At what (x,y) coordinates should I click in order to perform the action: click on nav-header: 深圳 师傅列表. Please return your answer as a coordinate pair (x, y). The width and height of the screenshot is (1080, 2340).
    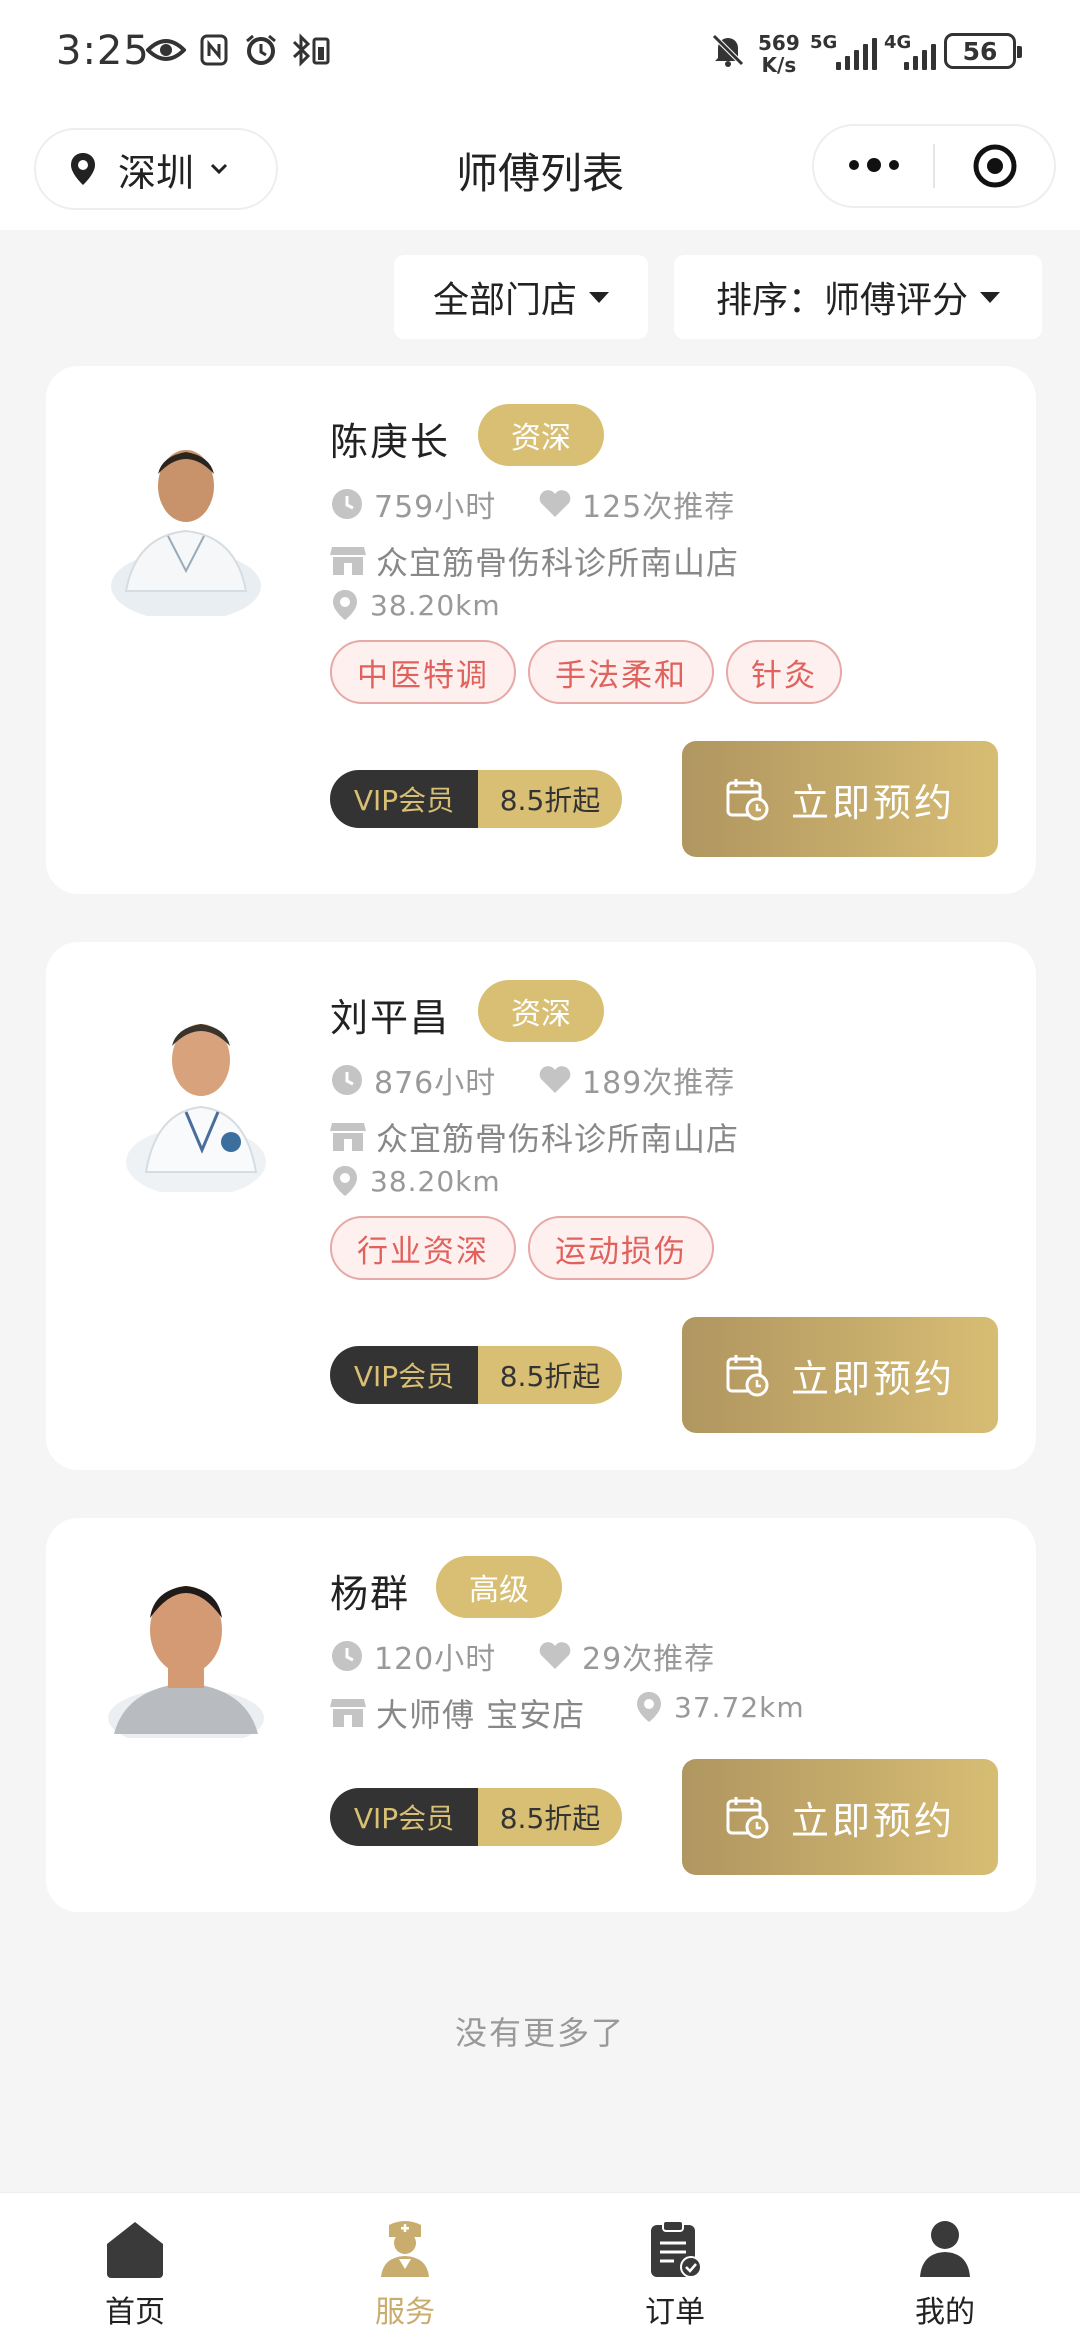
    Looking at the image, I should click on (540, 170).